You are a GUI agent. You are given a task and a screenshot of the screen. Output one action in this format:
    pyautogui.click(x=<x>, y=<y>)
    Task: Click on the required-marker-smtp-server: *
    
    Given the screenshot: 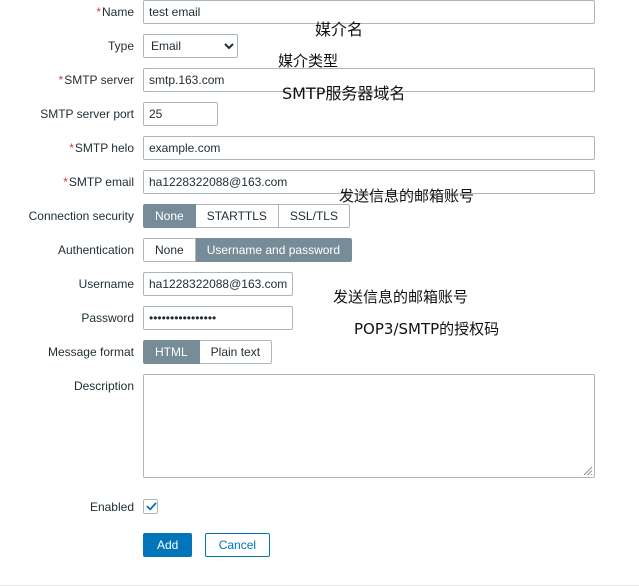 What is the action you would take?
    pyautogui.click(x=61, y=80)
    